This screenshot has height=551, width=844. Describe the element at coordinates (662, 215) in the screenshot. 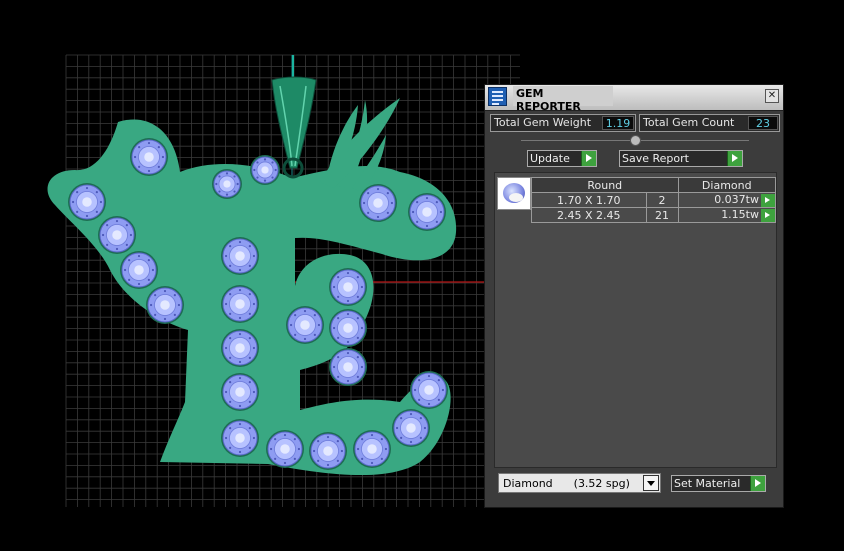

I see `gem-count: 21` at that location.